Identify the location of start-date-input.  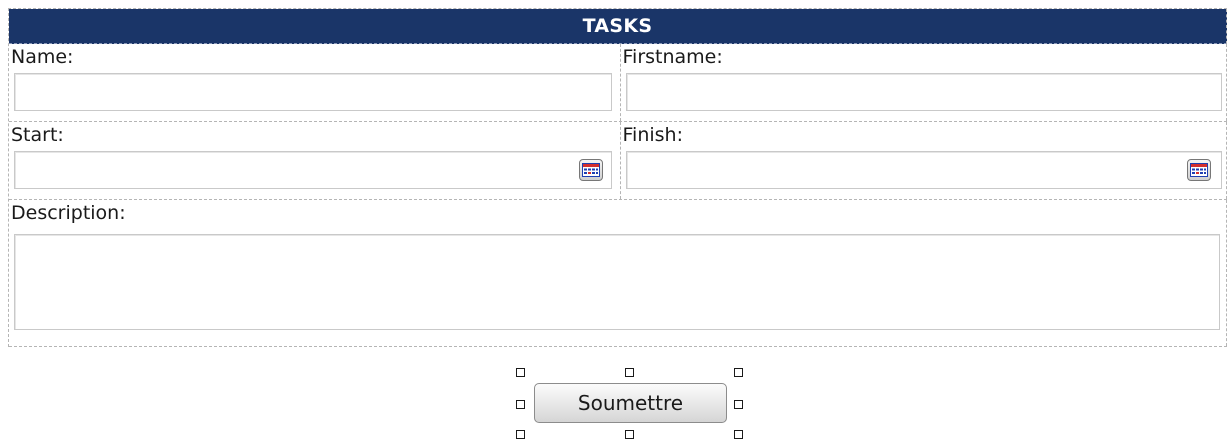
(313, 170).